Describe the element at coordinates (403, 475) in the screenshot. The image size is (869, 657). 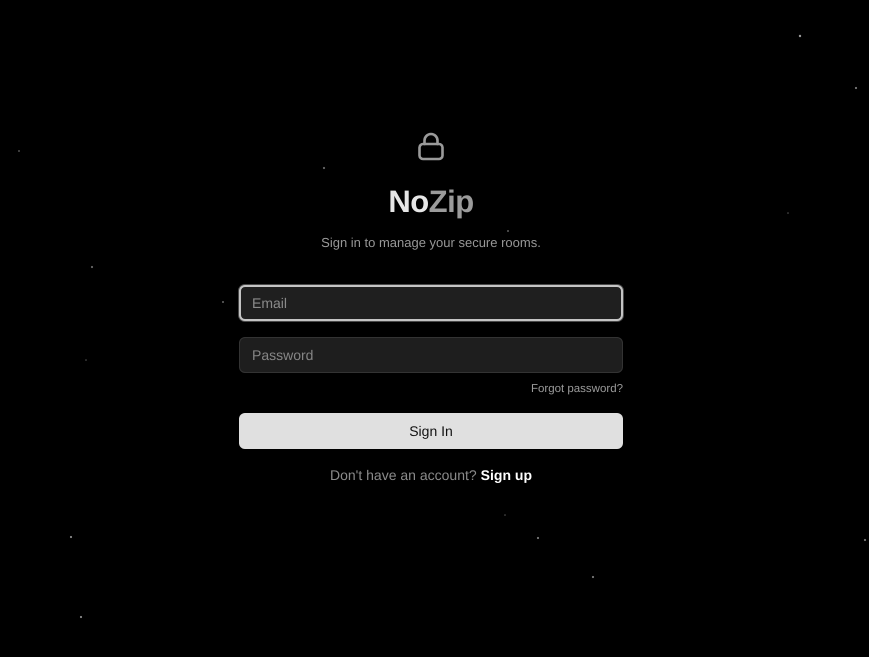
I see `signup-prompt: Don't have an account?` at that location.